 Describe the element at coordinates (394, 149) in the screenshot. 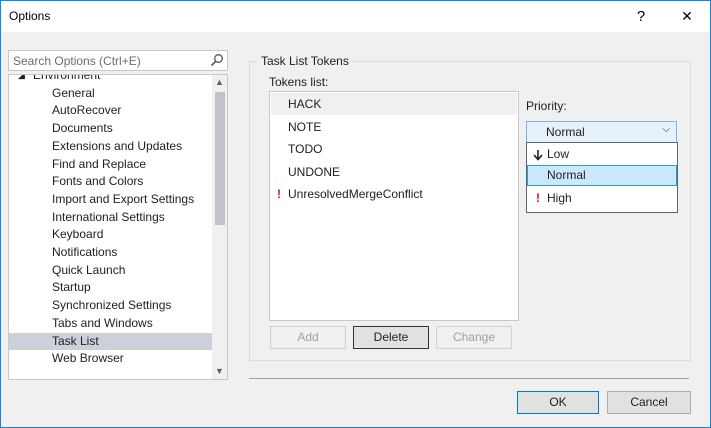

I see `token-list-item: TODO` at that location.